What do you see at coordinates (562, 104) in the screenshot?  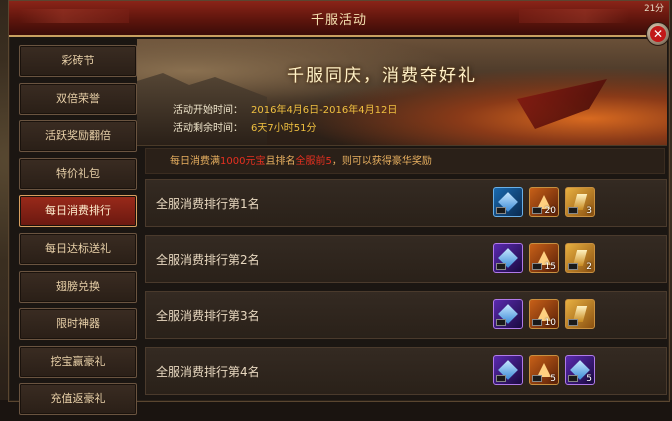 I see `banner-flag-art` at bounding box center [562, 104].